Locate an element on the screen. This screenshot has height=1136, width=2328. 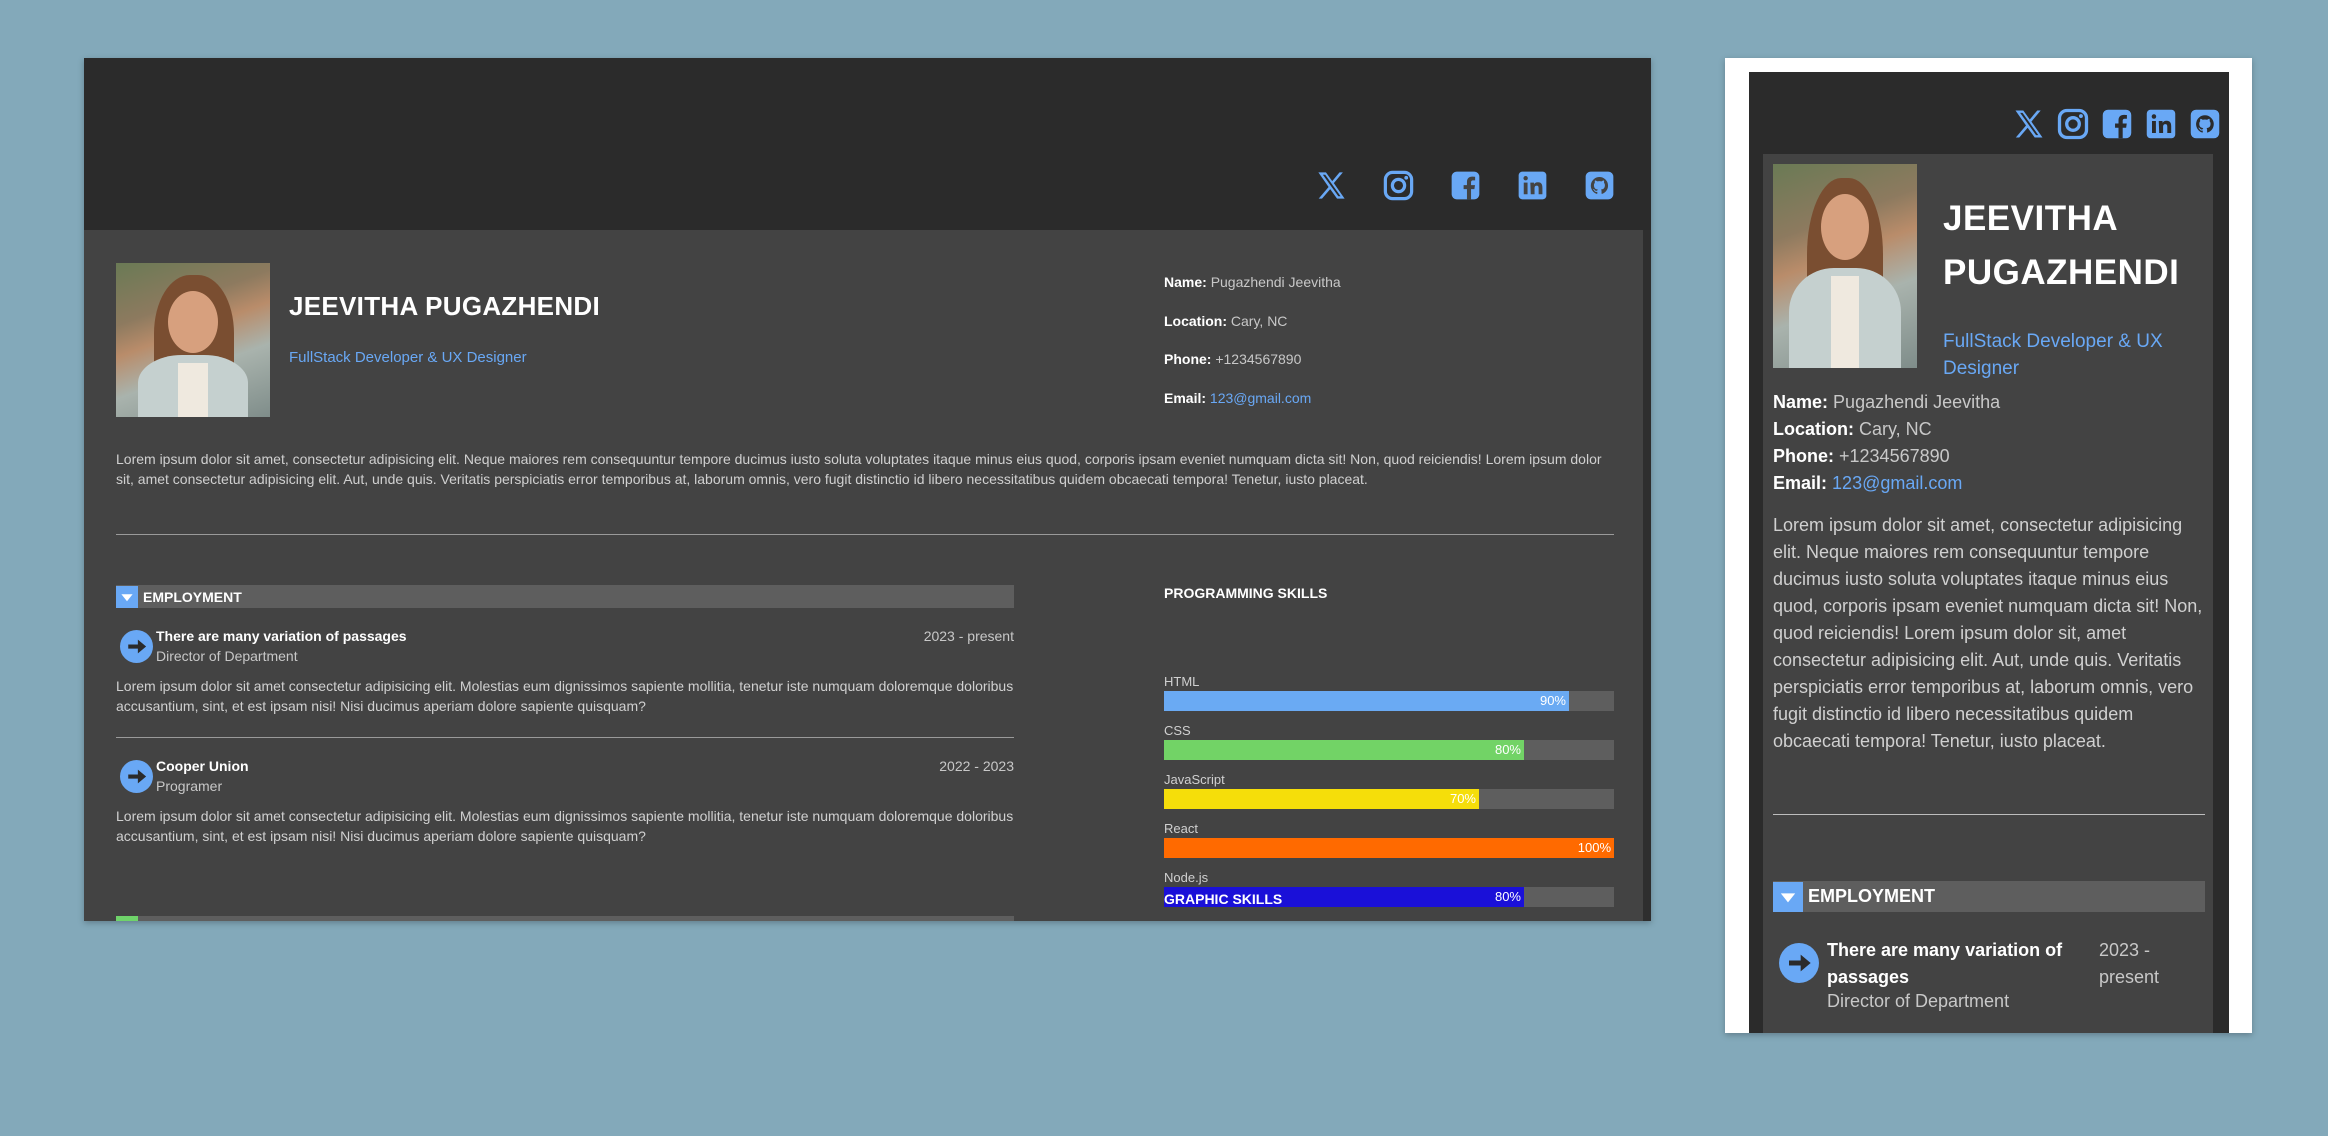
skill-name: HTML is located at coordinates (1182, 681).